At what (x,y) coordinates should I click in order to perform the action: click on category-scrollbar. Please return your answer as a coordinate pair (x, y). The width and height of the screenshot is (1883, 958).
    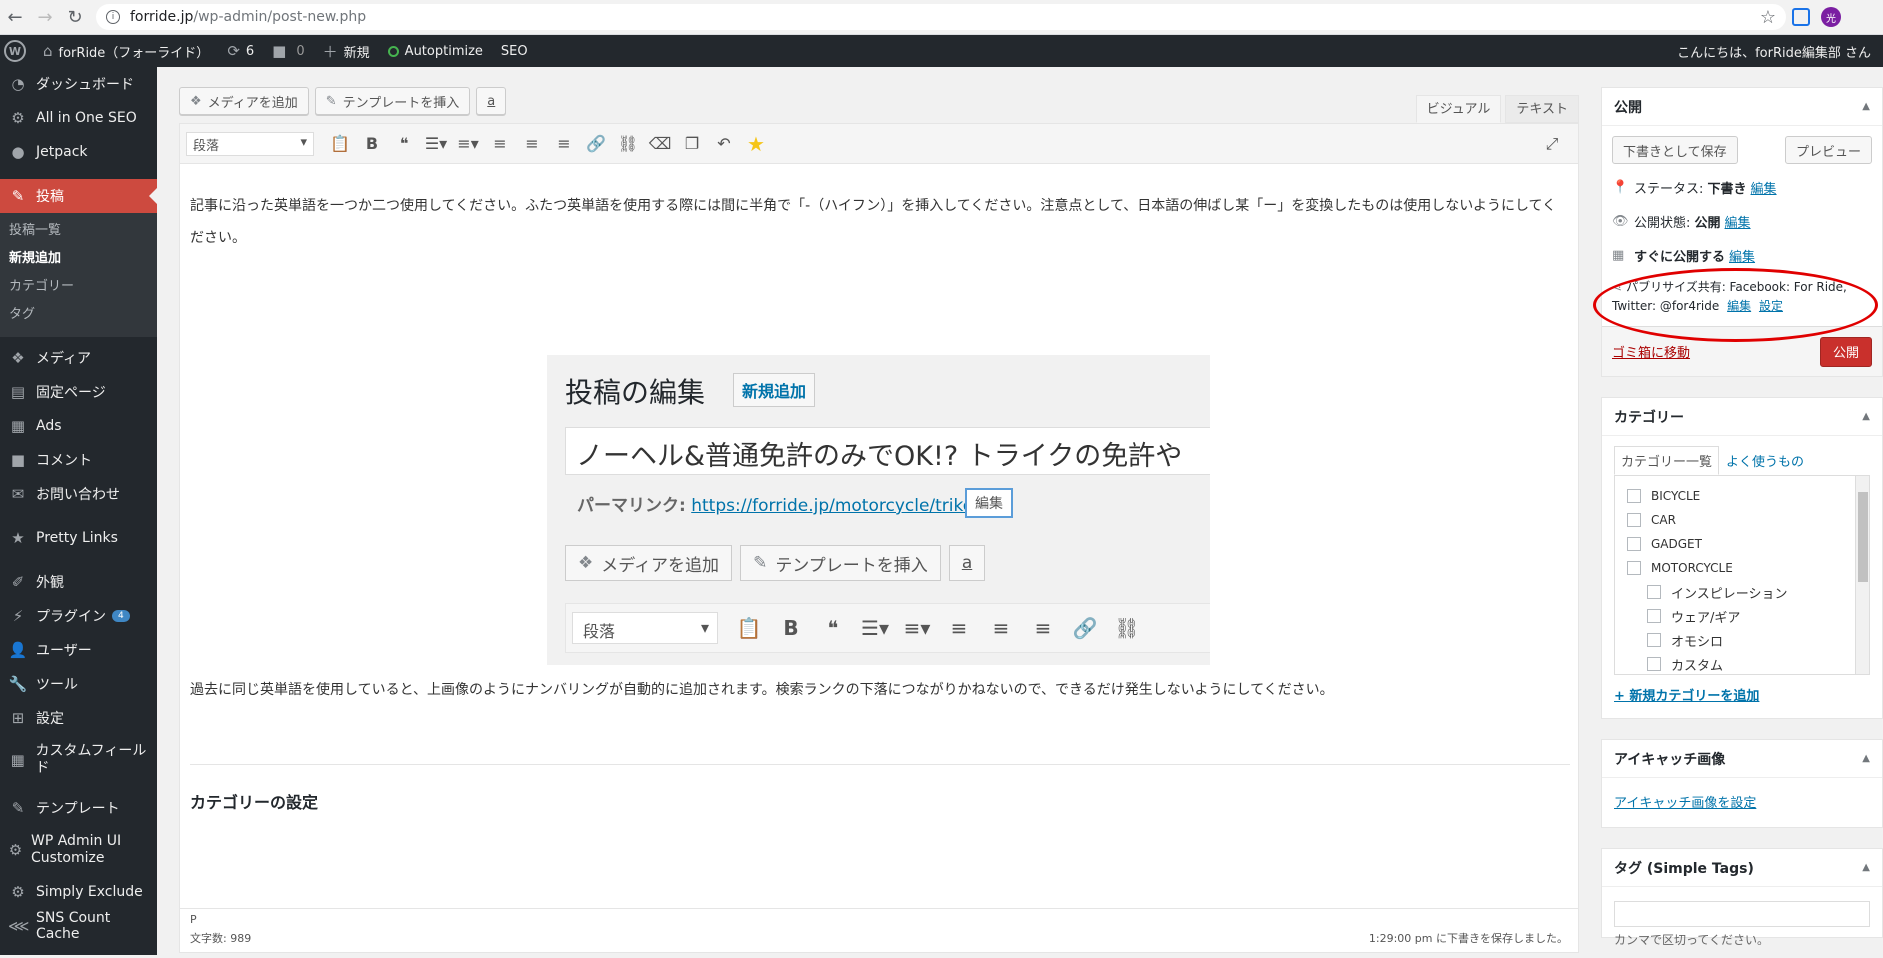
    Looking at the image, I should click on (1862, 575).